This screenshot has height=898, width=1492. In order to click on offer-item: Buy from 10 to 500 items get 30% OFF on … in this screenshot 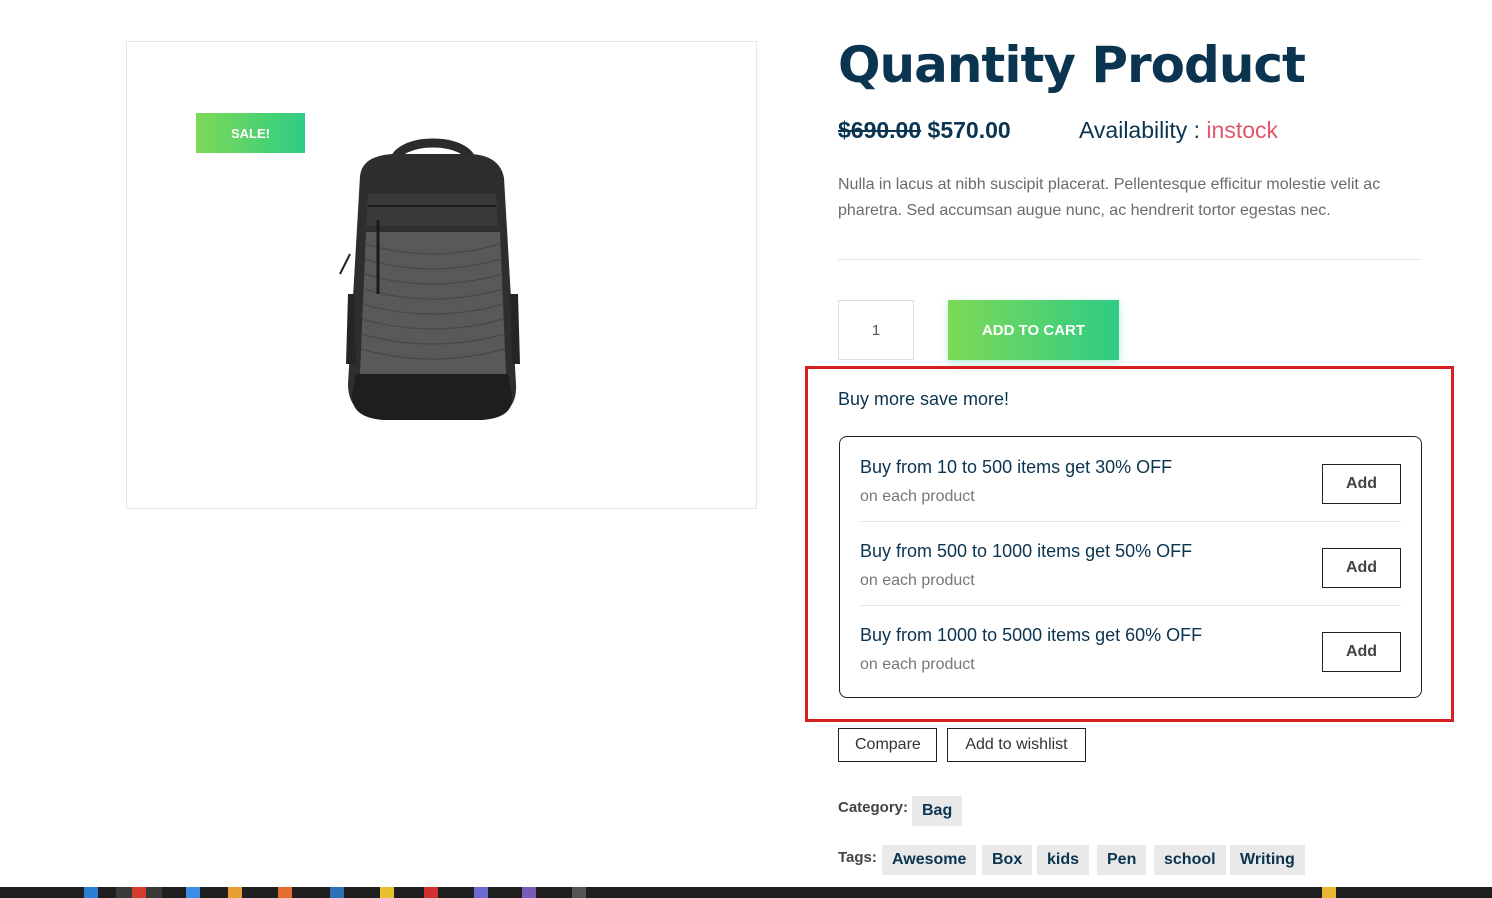, I will do `click(1130, 479)`.